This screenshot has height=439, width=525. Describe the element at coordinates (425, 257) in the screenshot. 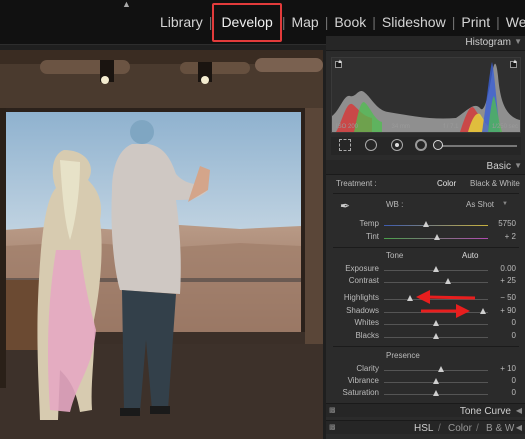

I see `tone-row: Tone Auto` at that location.